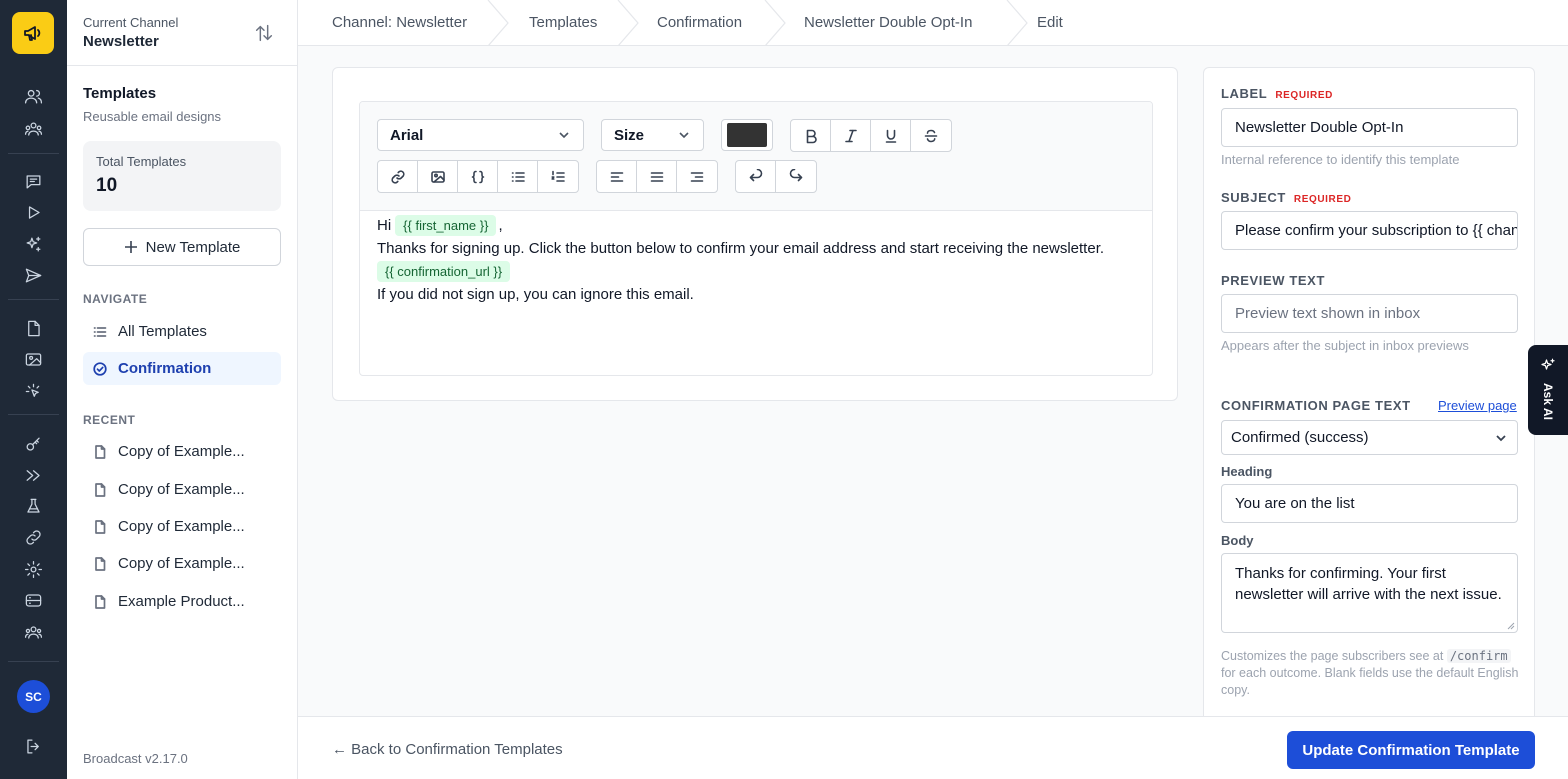 Image resolution: width=1568 pixels, height=779 pixels. What do you see at coordinates (1369, 503) in the screenshot?
I see `heading-input: You are on the list` at bounding box center [1369, 503].